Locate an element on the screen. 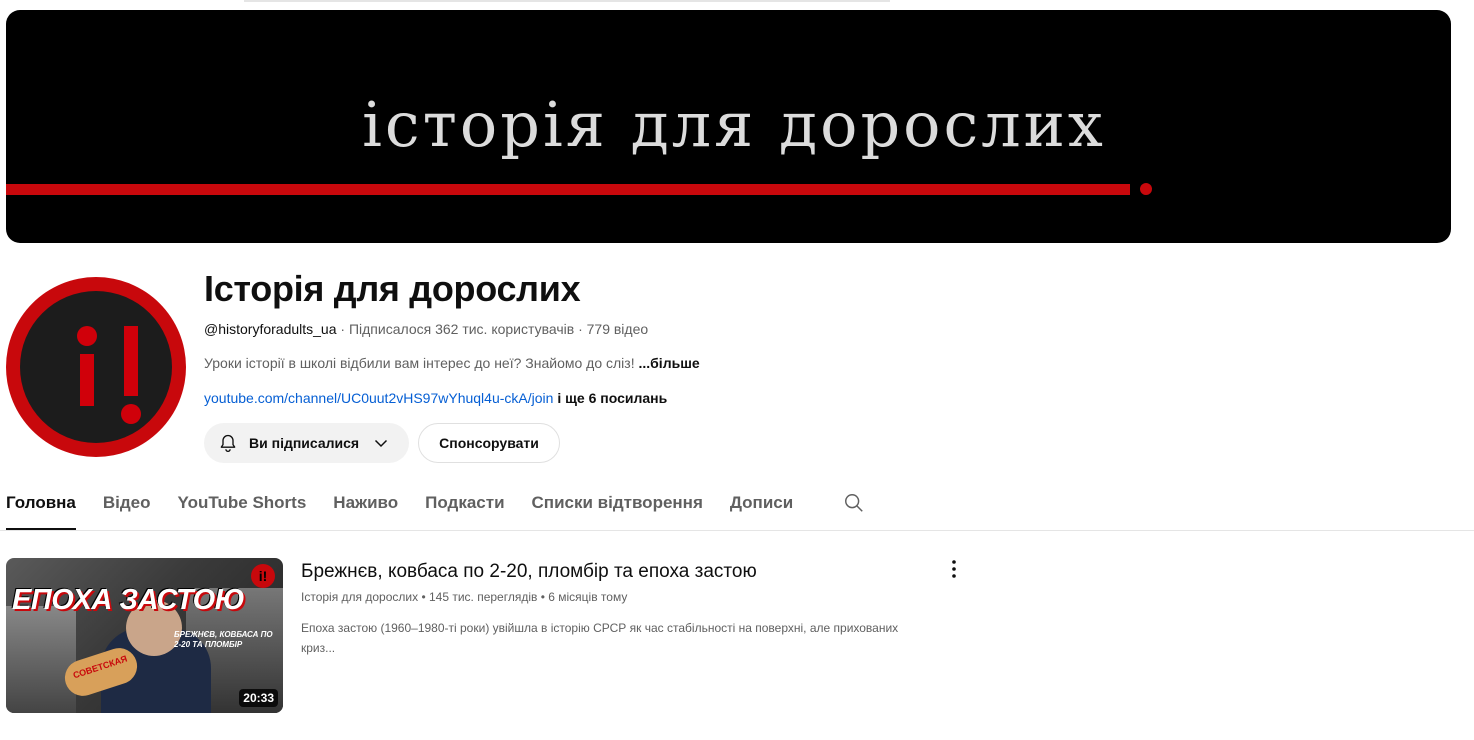 This screenshot has width=1474, height=740. subscribed-button: Ви підписалися is located at coordinates (306, 443).